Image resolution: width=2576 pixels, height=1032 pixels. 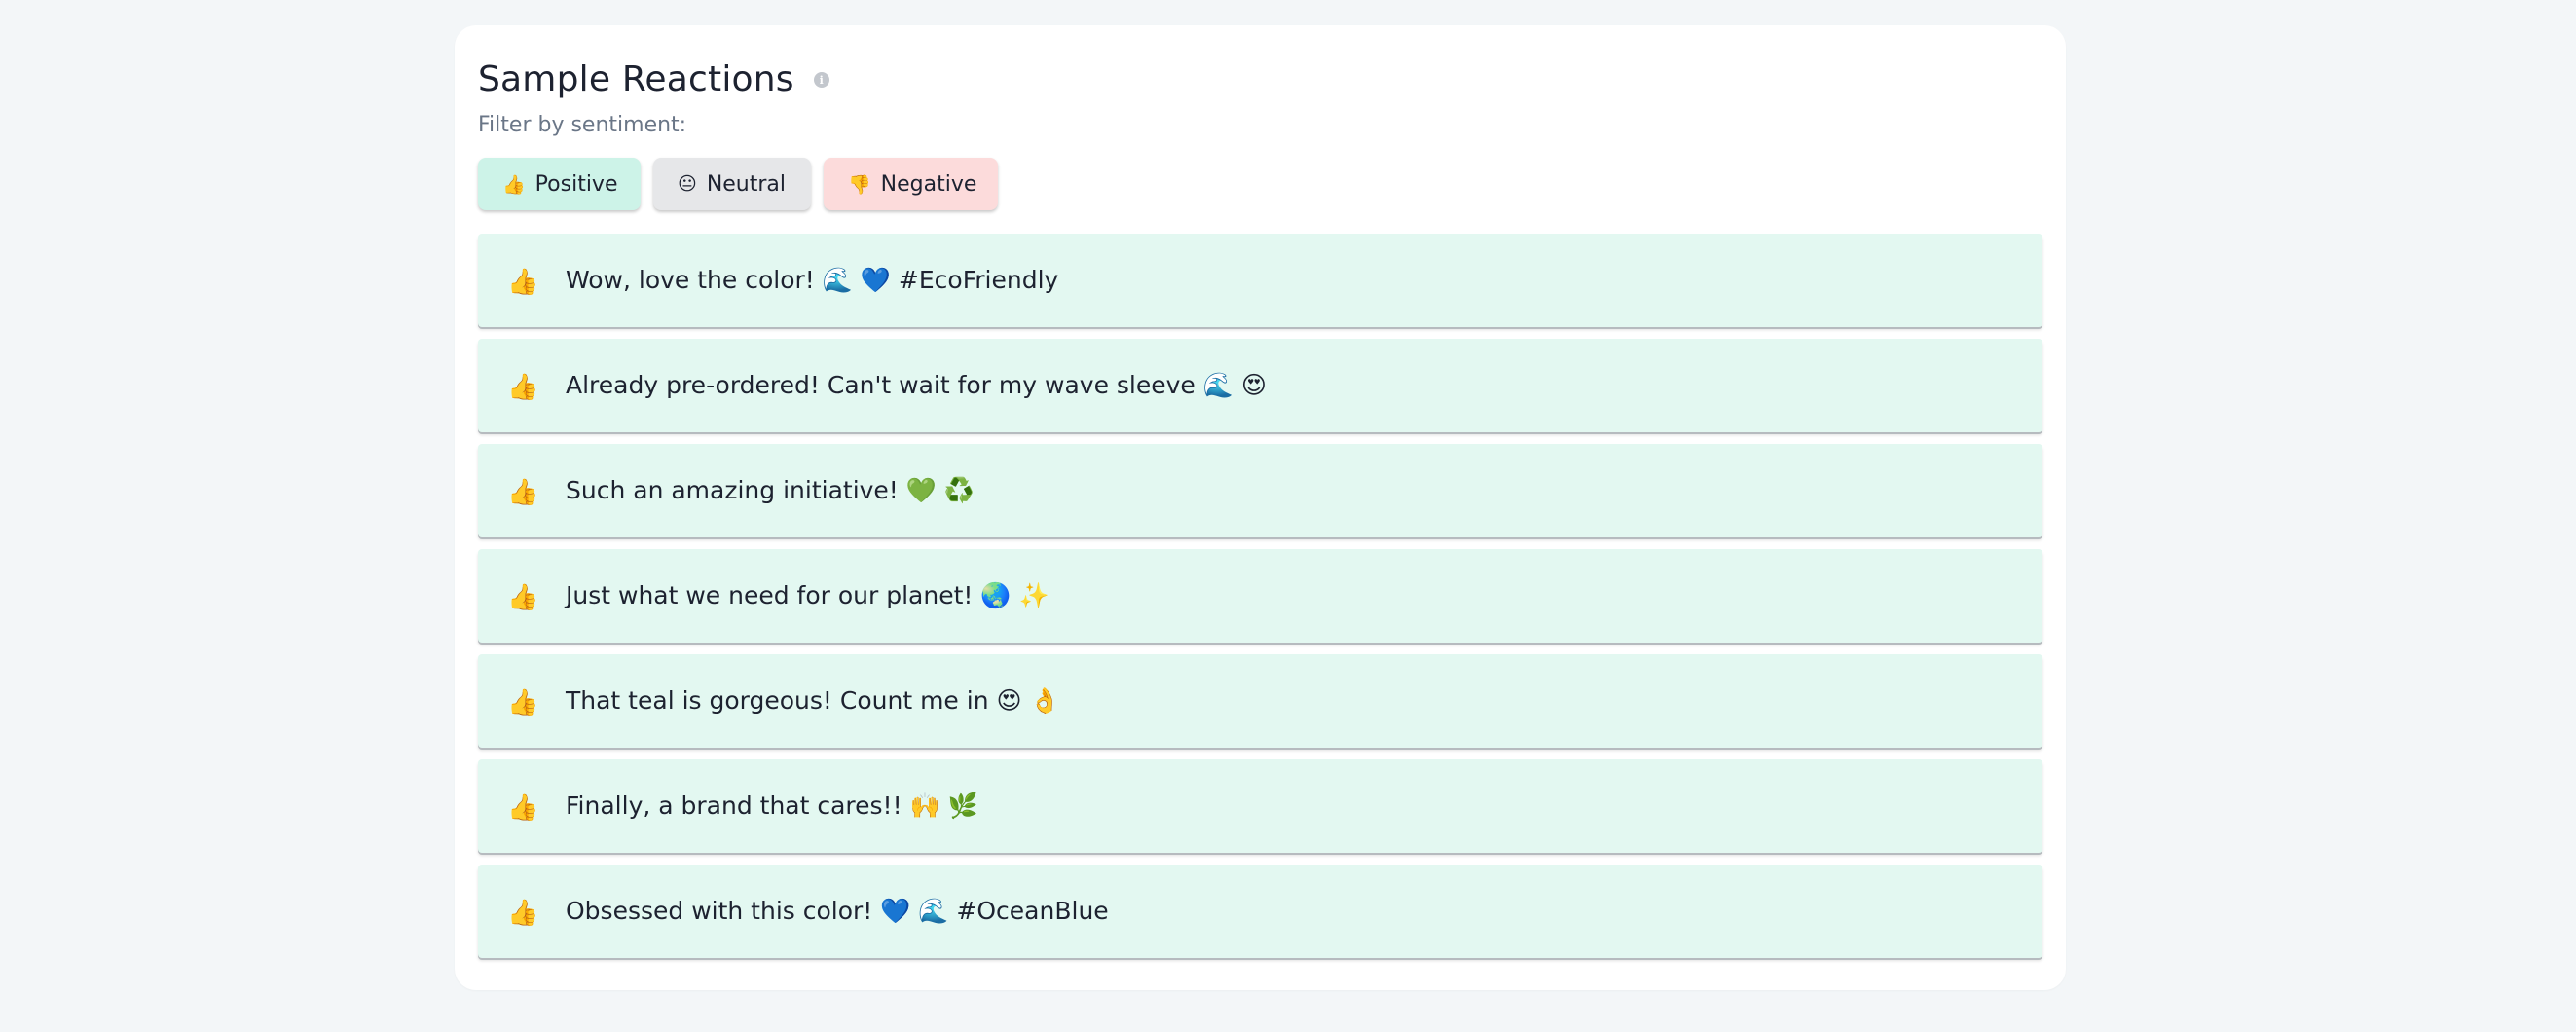 I want to click on sentiment-filters: 👍 Positive 😐 Neutral 👎 Negative, so click(x=1260, y=184).